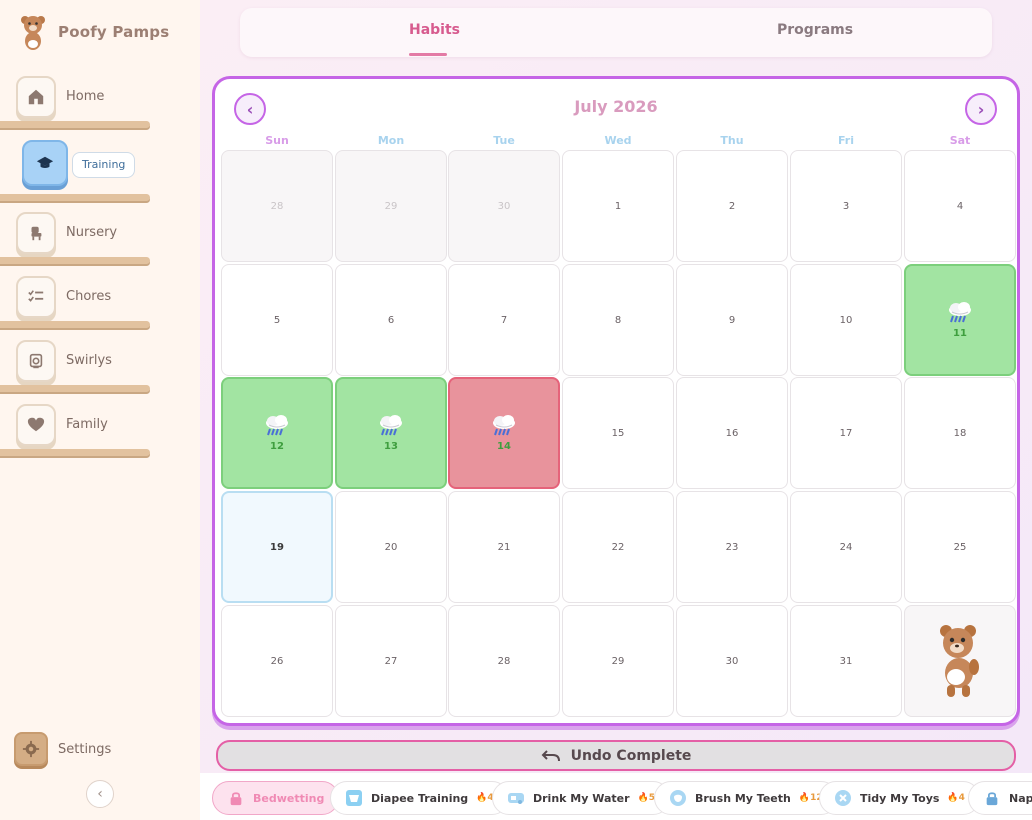  I want to click on tab-programs: Programs, so click(815, 30).